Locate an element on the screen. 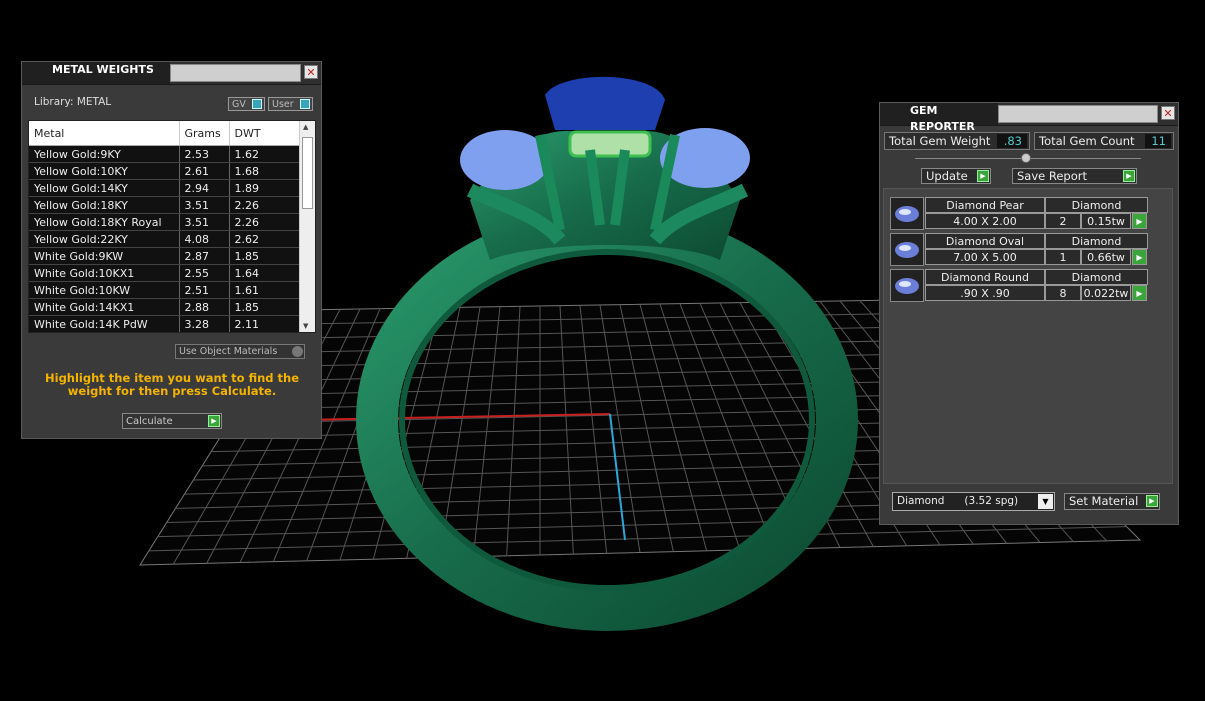 The image size is (1205, 701). calculate-button: Calculate ▶ is located at coordinates (172, 421).